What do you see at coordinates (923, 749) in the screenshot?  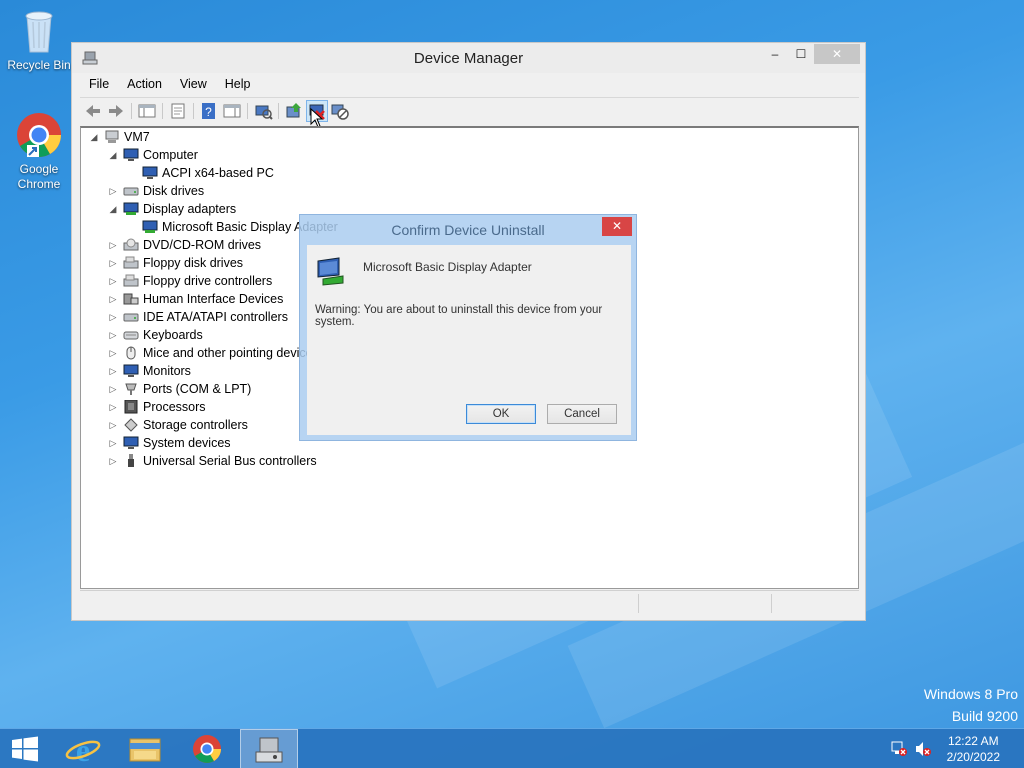 I see `volume-muted-icon` at bounding box center [923, 749].